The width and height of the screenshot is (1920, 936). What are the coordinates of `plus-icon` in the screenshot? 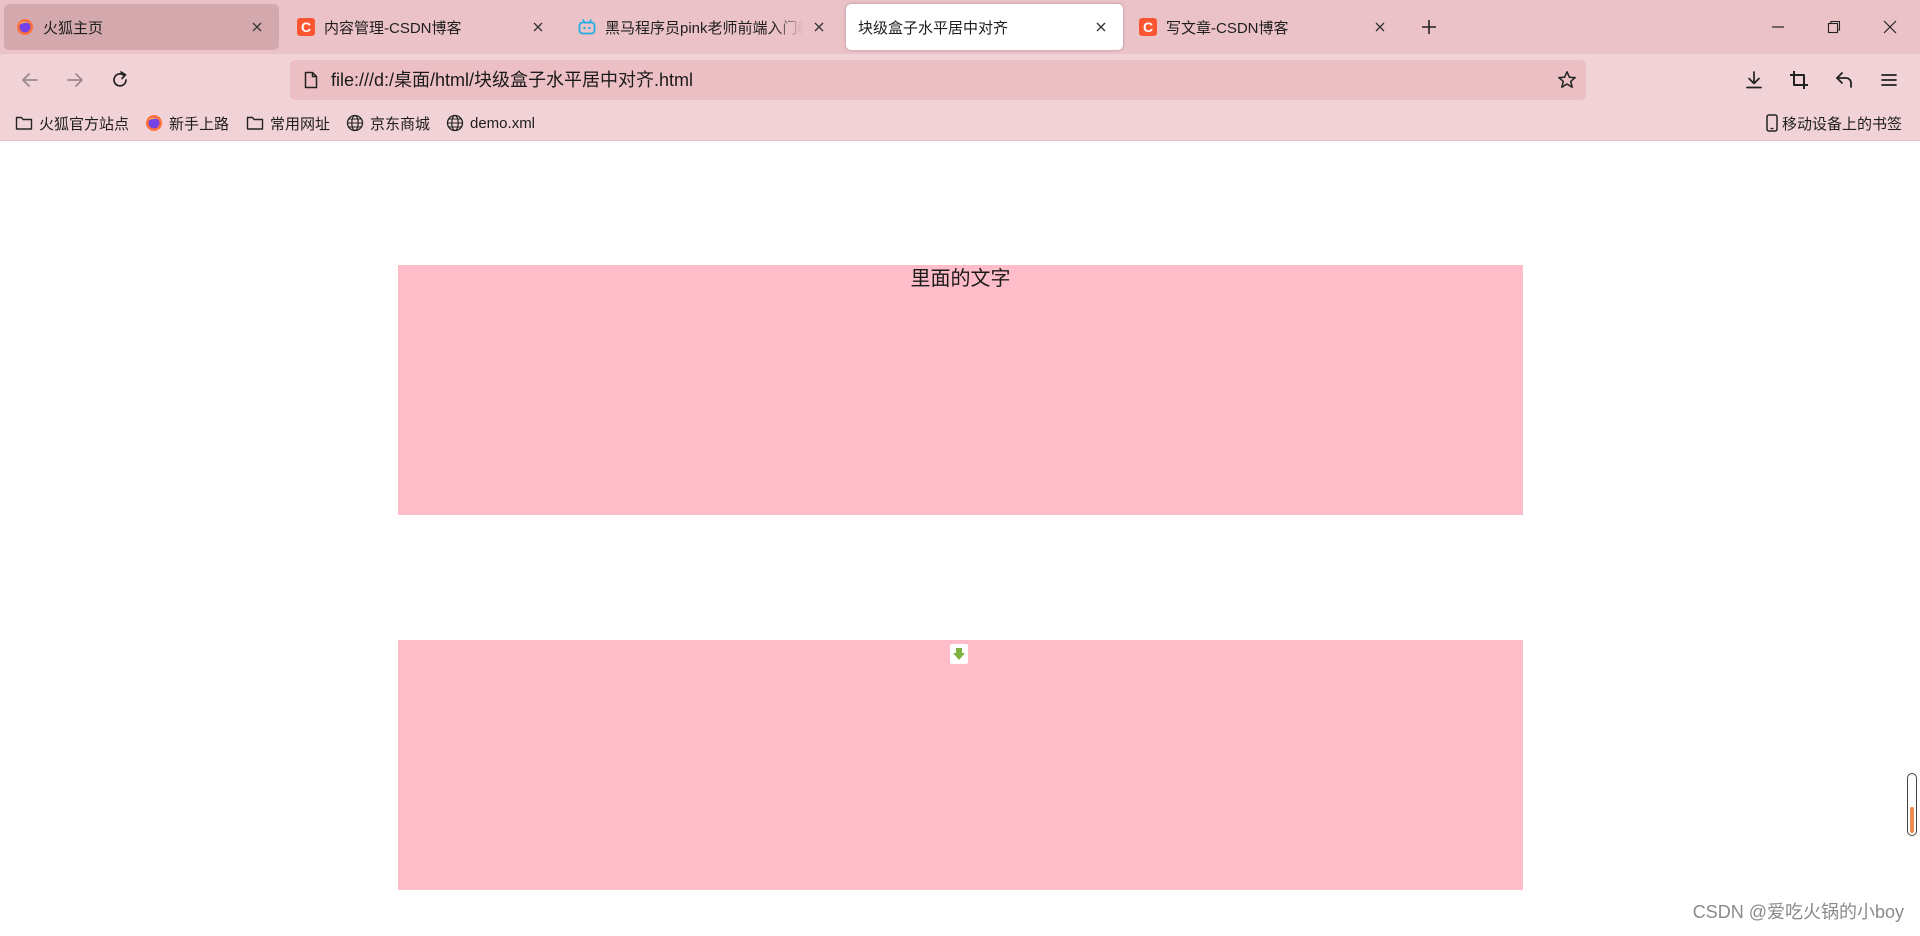 It's located at (1429, 27).